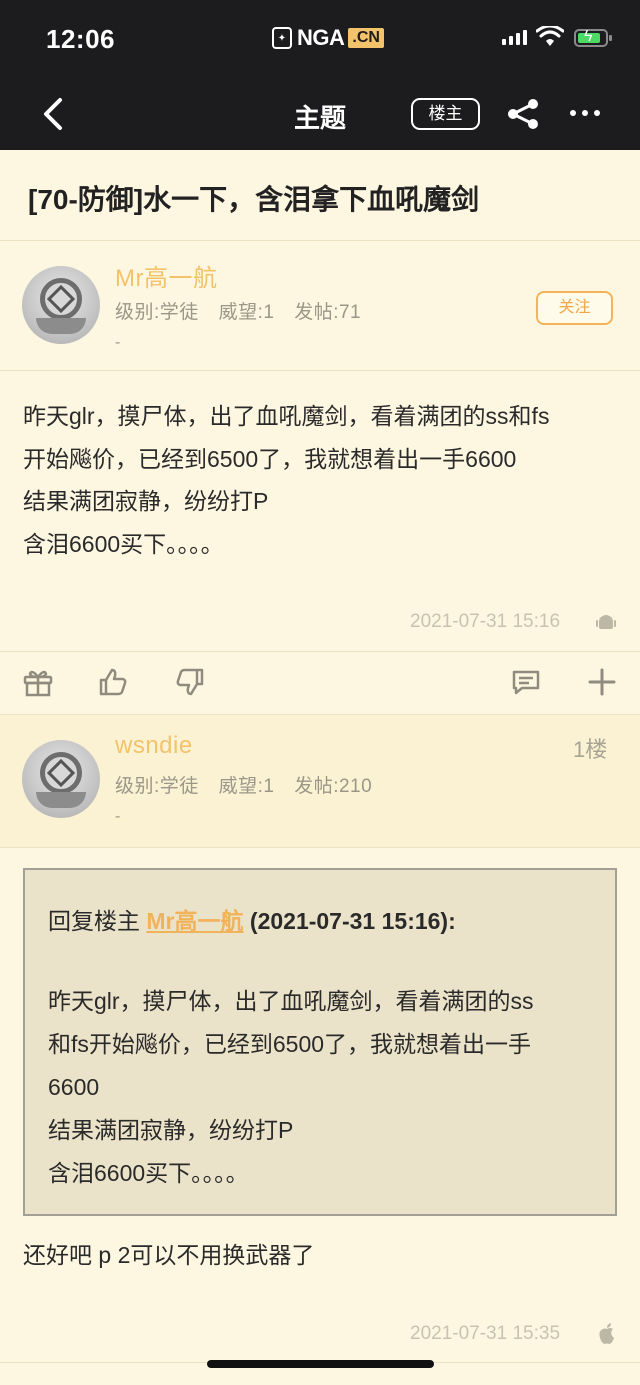 The image size is (640, 1385). I want to click on topic-title: [70-防御]水一下，含泪拿下血吼魔剑, so click(254, 199).